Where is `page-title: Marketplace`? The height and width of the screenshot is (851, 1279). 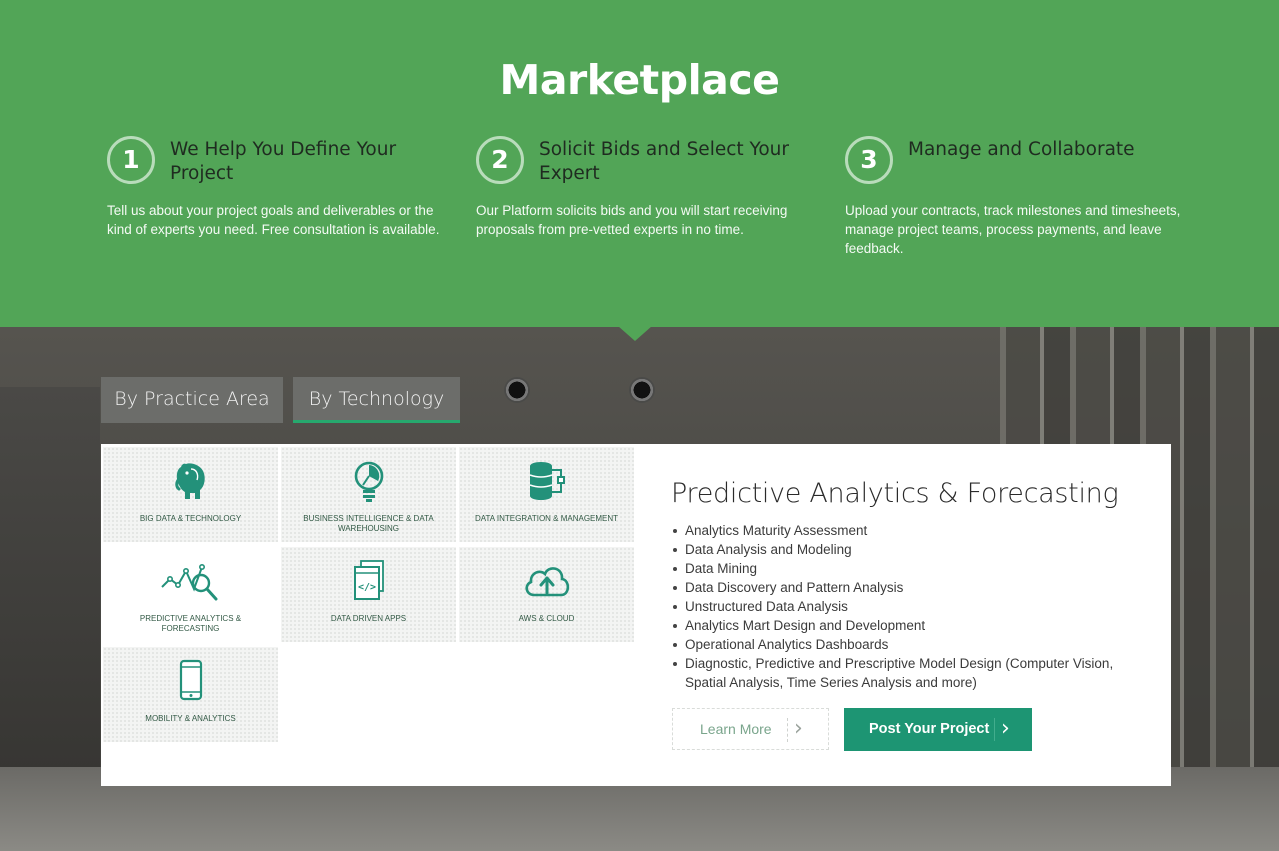 page-title: Marketplace is located at coordinates (639, 80).